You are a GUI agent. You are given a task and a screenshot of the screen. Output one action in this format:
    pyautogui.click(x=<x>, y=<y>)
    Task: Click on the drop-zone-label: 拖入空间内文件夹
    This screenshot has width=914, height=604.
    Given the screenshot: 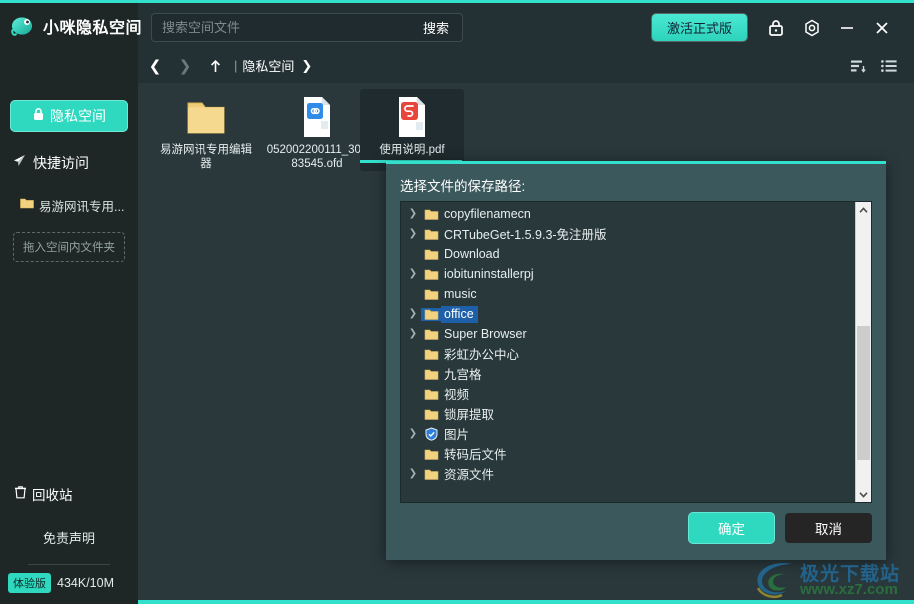 What is the action you would take?
    pyautogui.click(x=69, y=248)
    